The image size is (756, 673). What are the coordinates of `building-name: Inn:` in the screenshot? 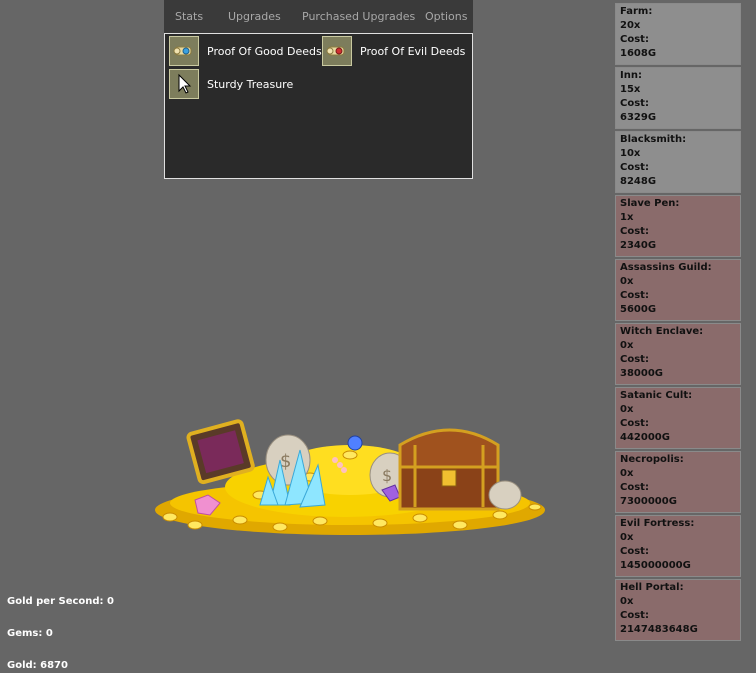 It's located at (631, 75).